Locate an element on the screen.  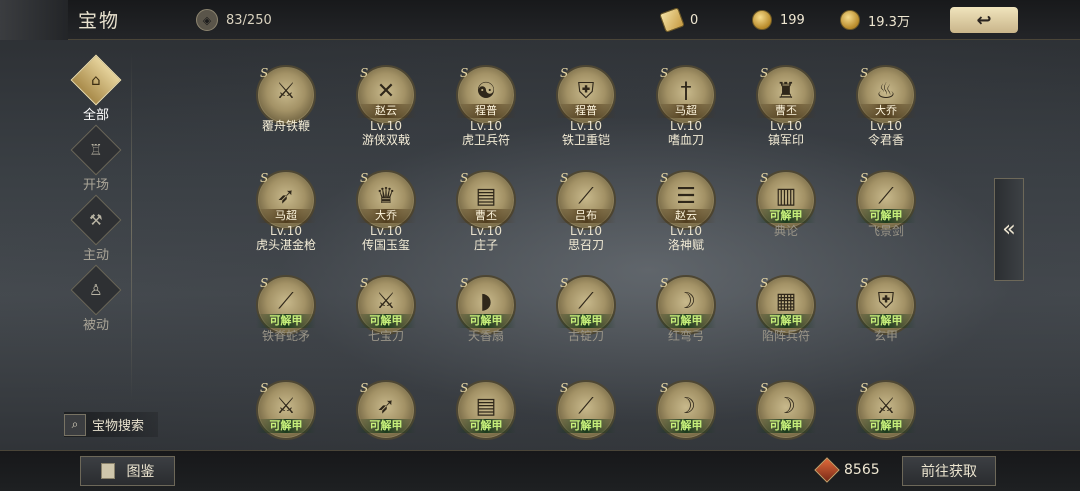
treasure-item: S ⚔ 覆舟铁鞭 is located at coordinates (286, 114).